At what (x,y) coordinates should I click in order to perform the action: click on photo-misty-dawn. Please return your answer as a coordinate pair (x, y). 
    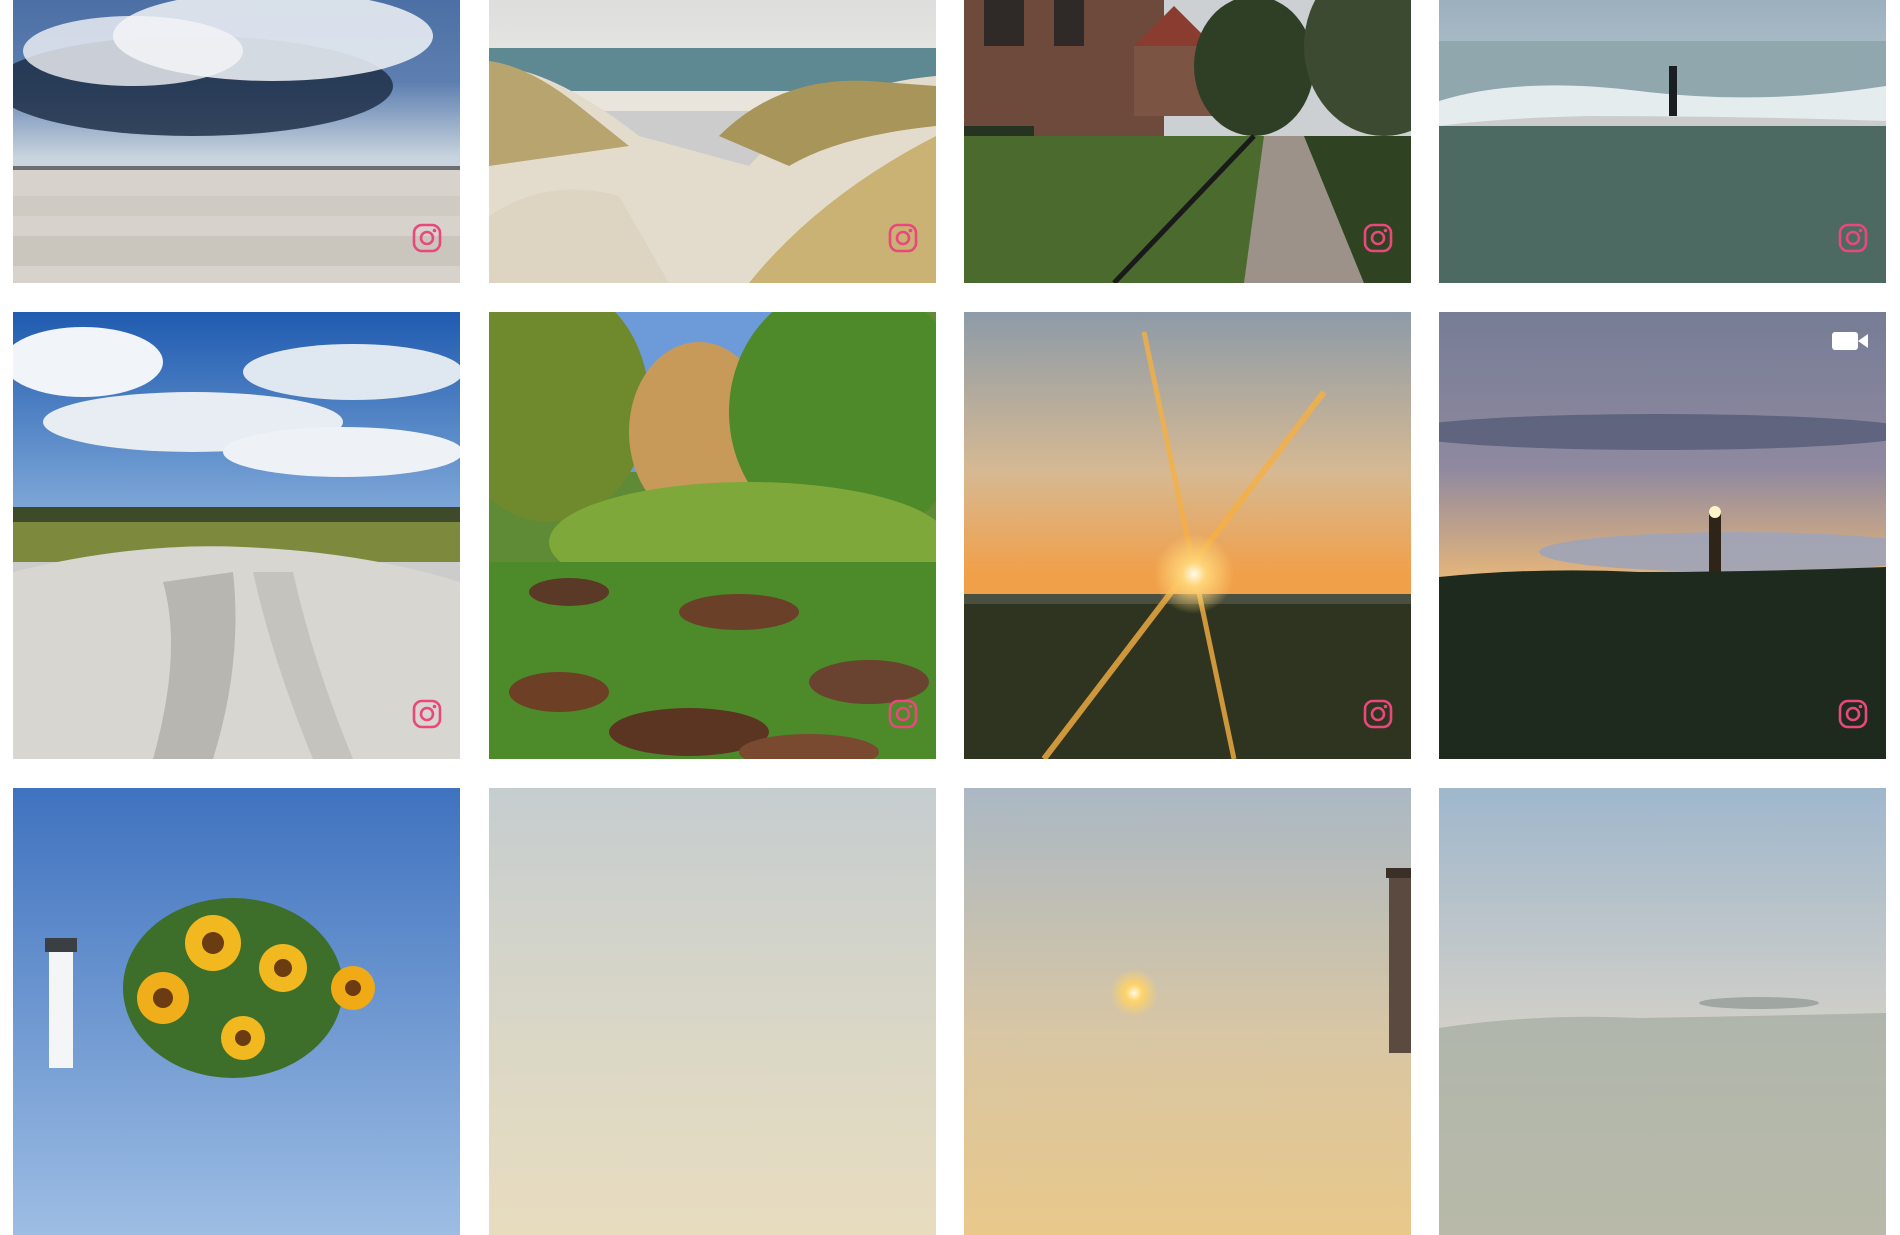
    Looking at the image, I should click on (712, 1011).